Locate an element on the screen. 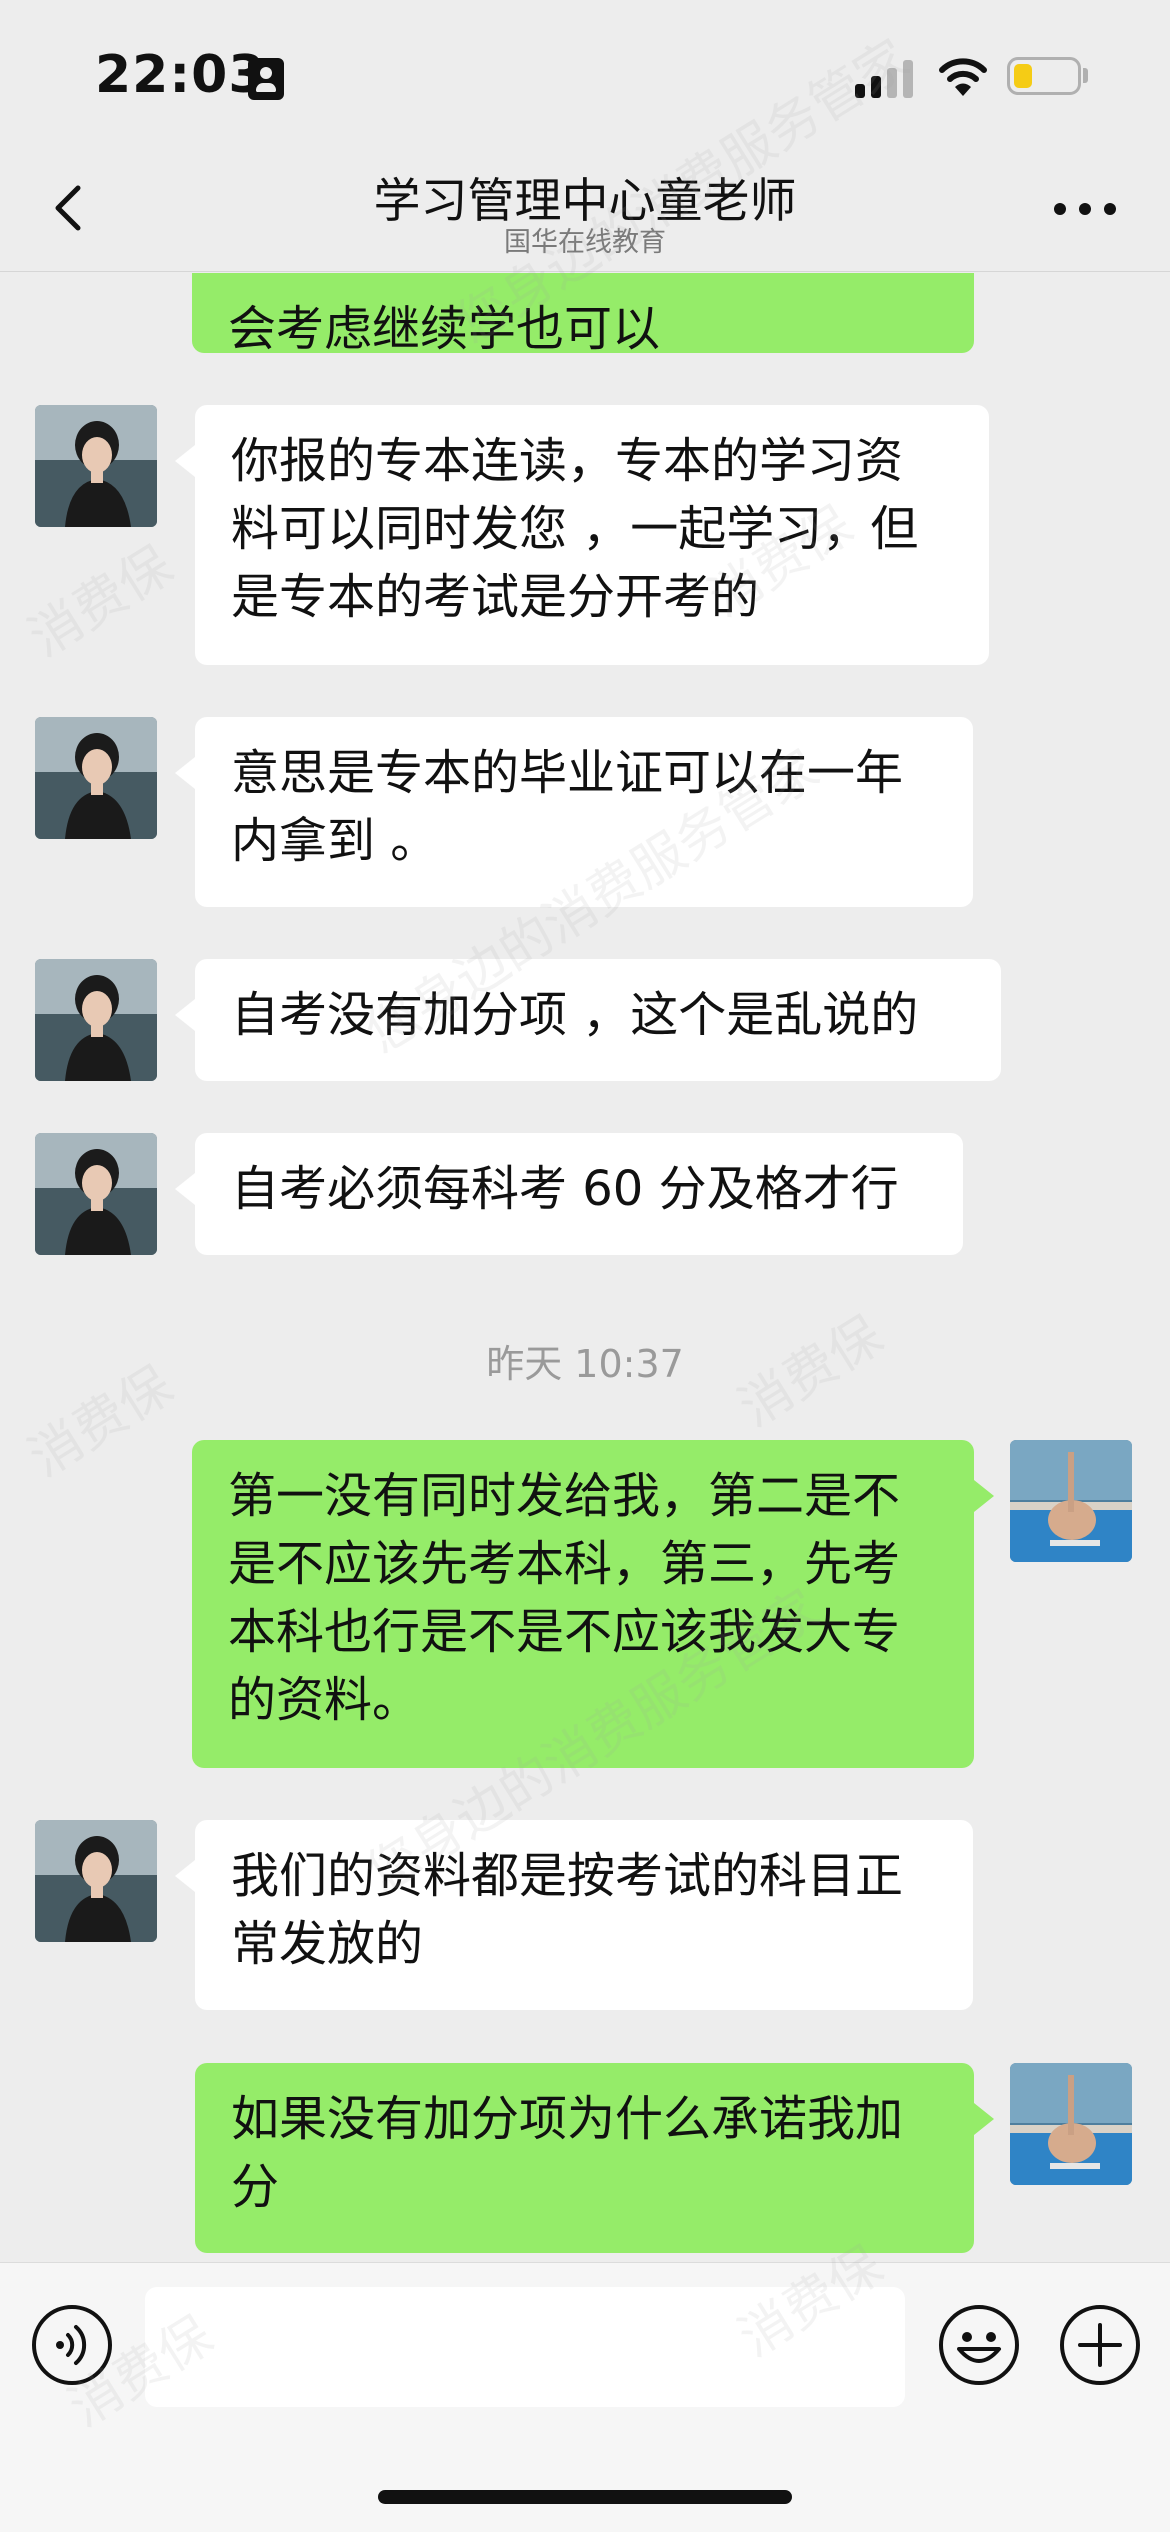 This screenshot has width=1170, height=2532. status-time: 22:03 is located at coordinates (180, 75).